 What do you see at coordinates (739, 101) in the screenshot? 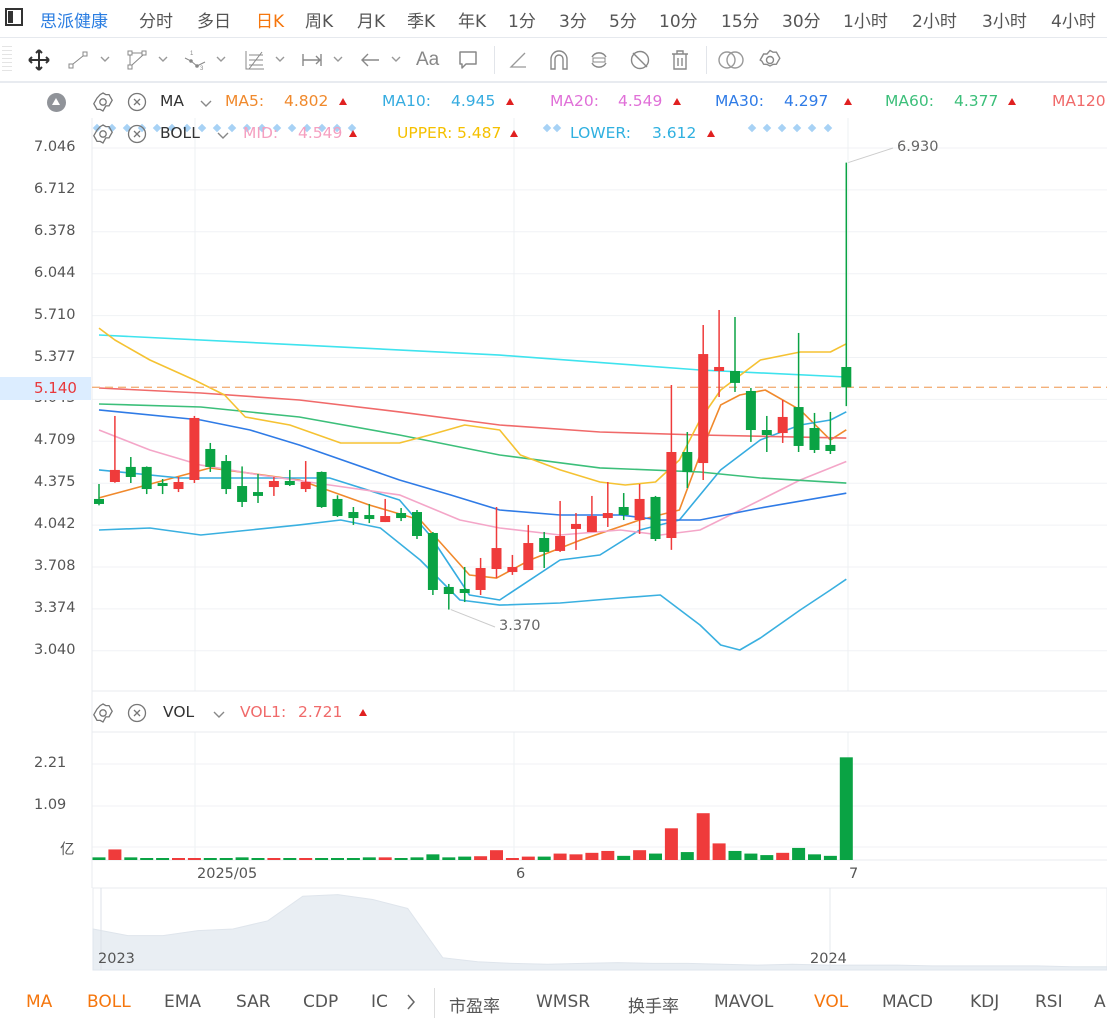
I see `ma-legend-label: MA30:` at bounding box center [739, 101].